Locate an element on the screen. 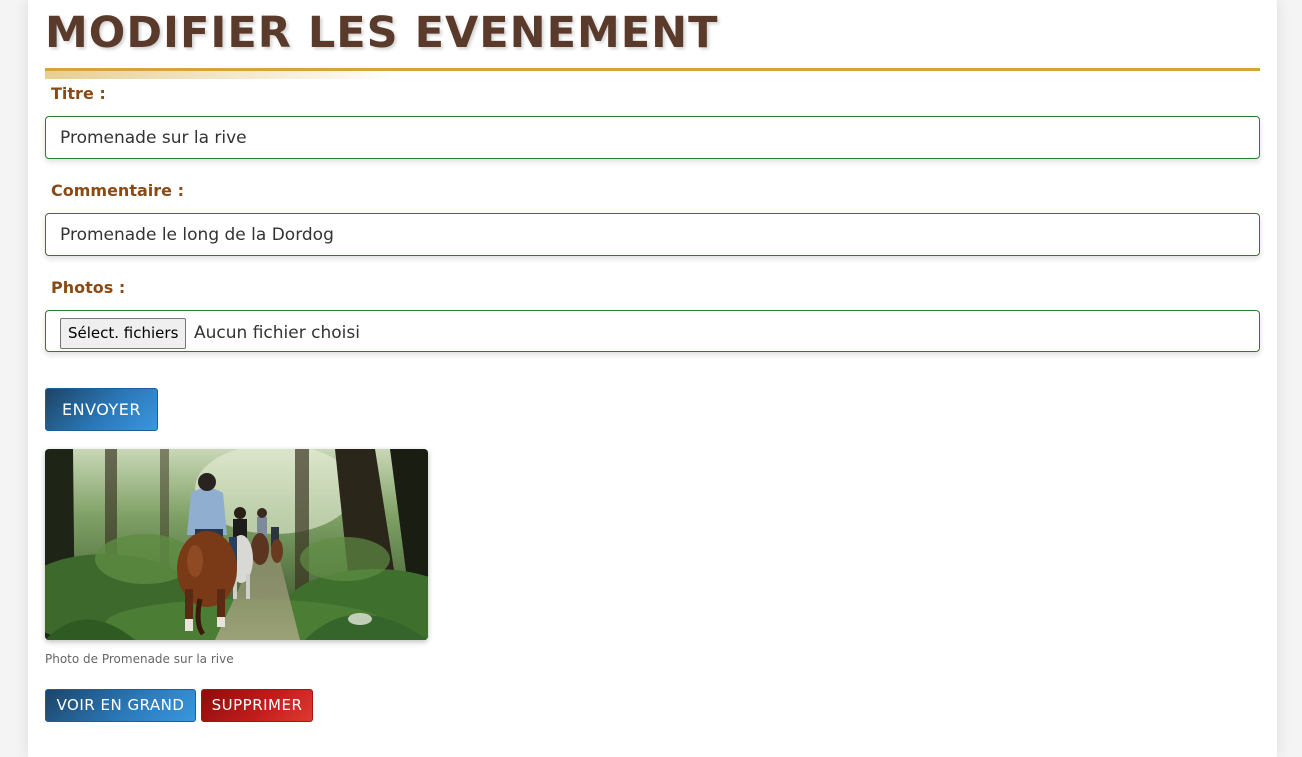 The image size is (1302, 757). photos-label: Photos : is located at coordinates (88, 287).